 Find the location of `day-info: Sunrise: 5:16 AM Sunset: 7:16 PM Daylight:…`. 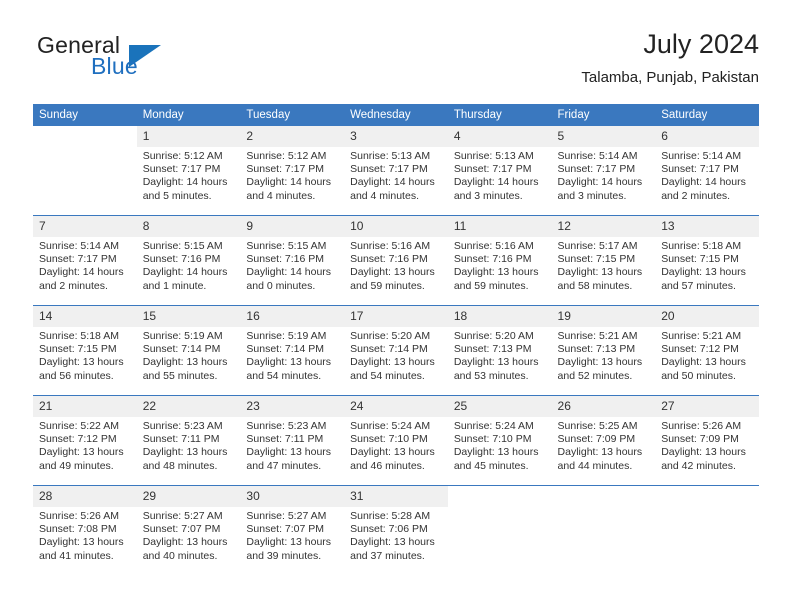

day-info: Sunrise: 5:16 AM Sunset: 7:16 PM Daylight:… is located at coordinates (500, 265).